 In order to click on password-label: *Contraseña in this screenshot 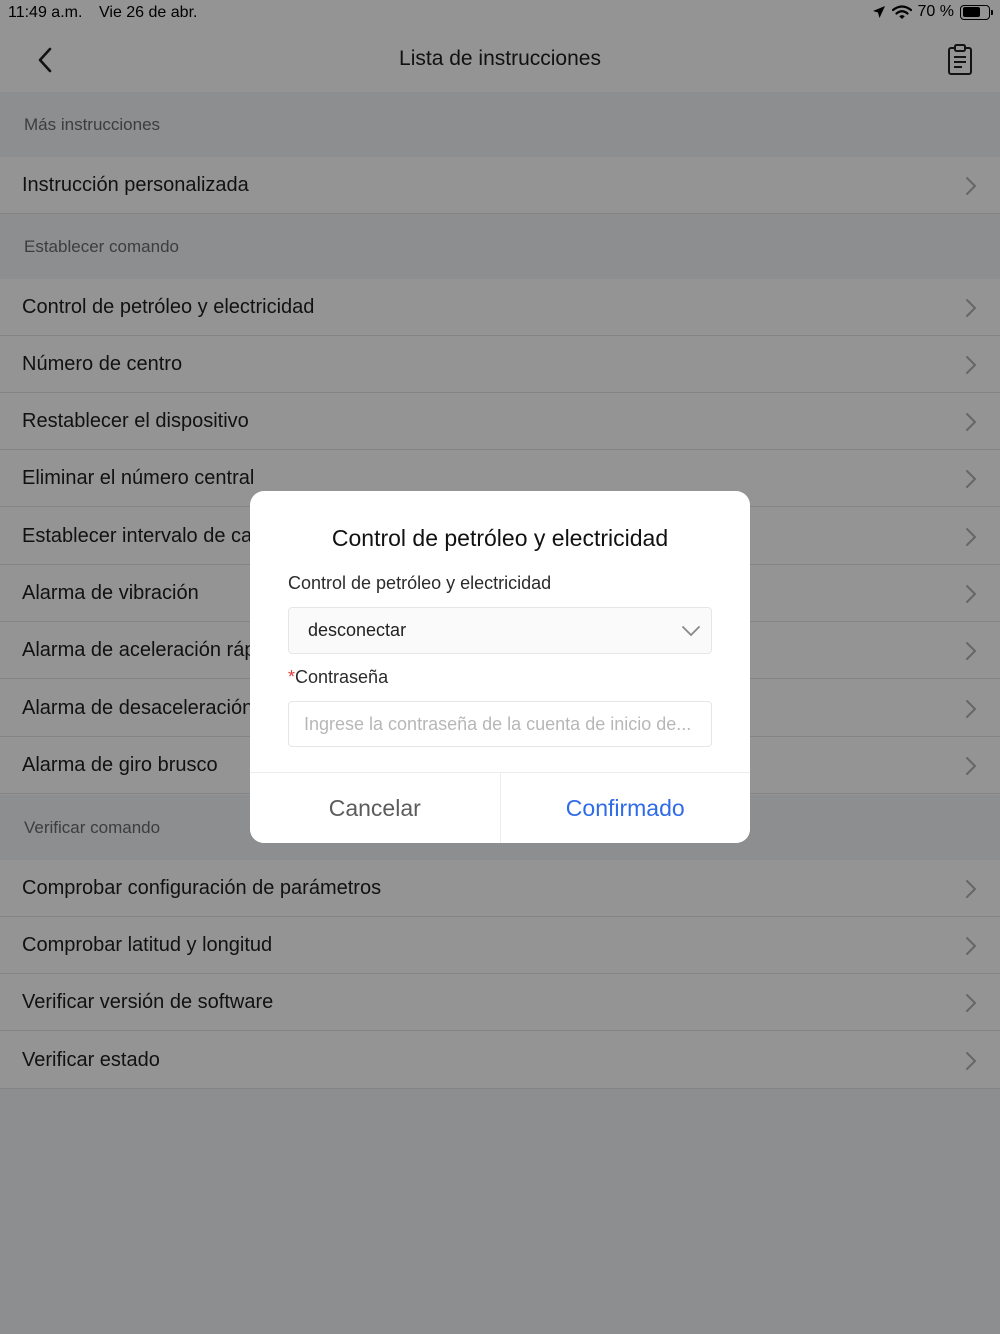, I will do `click(338, 677)`.